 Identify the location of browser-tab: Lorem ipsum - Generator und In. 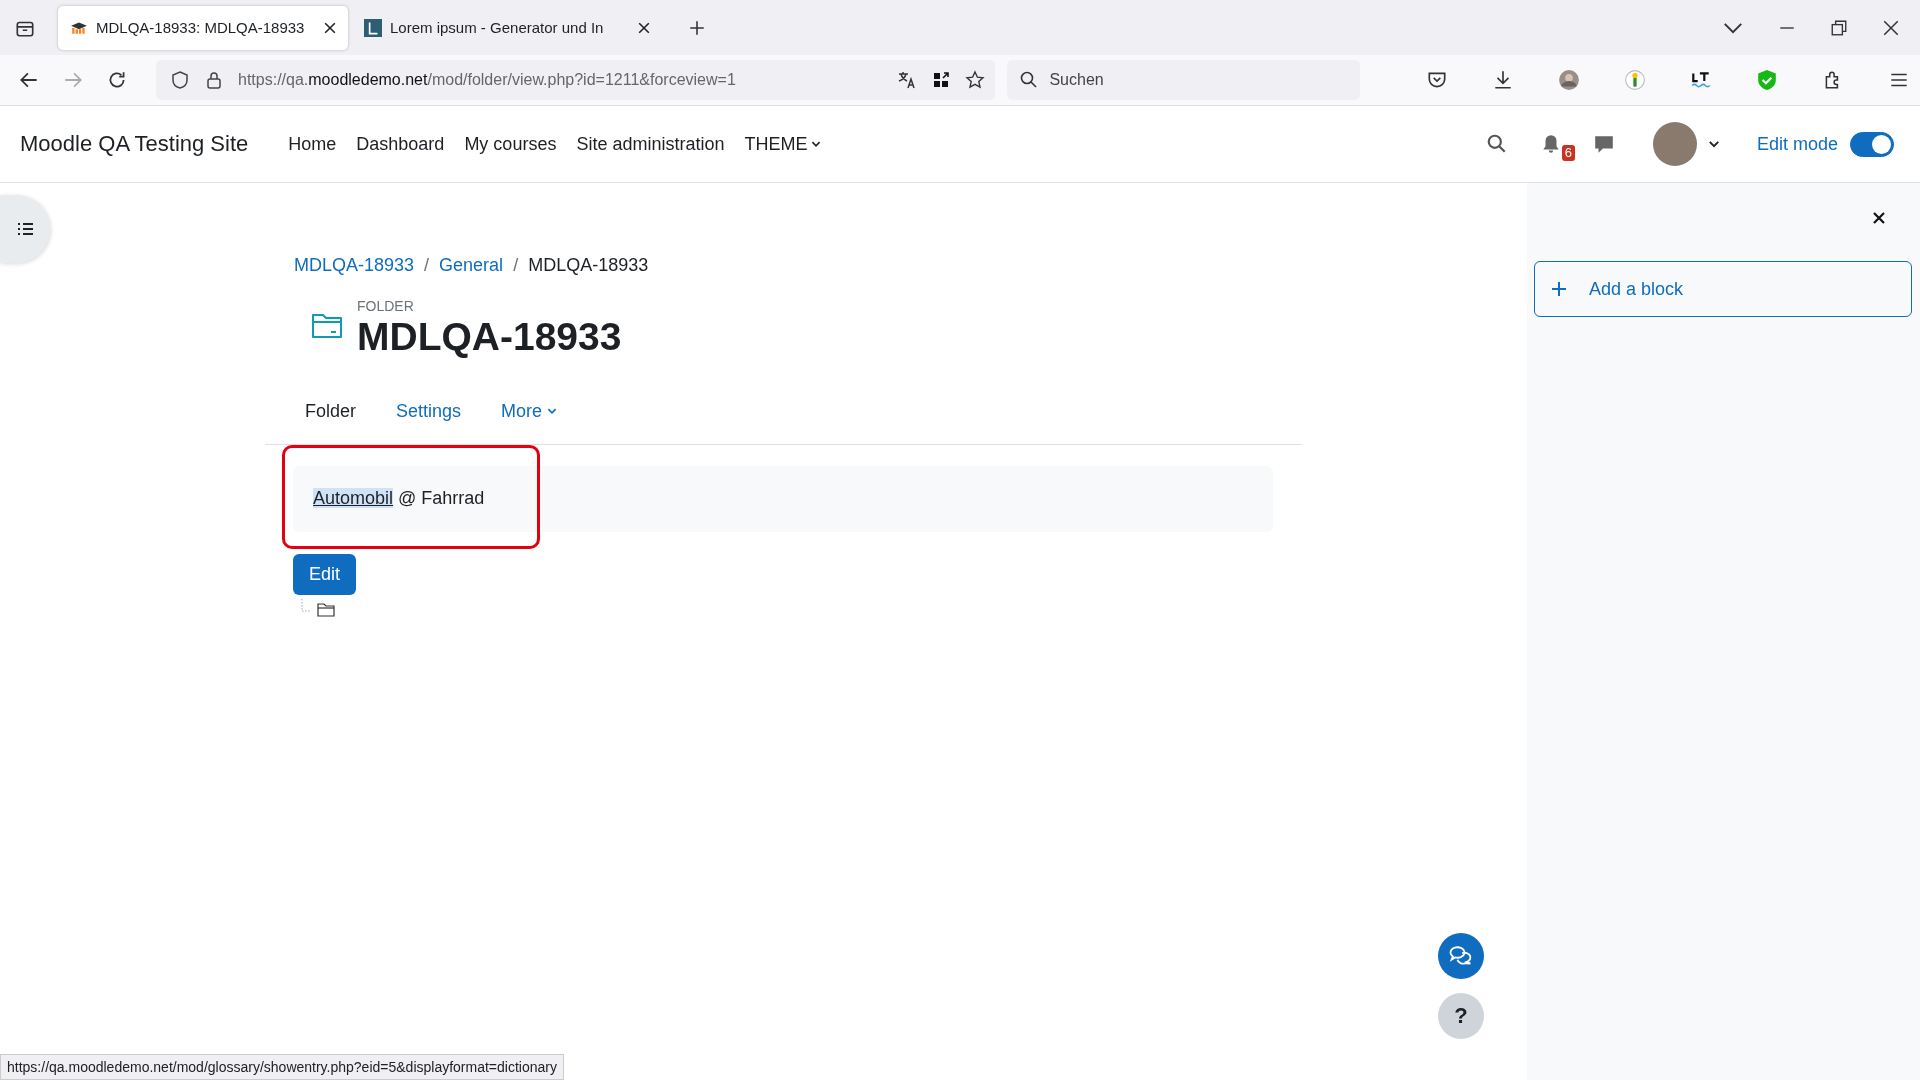
(507, 27).